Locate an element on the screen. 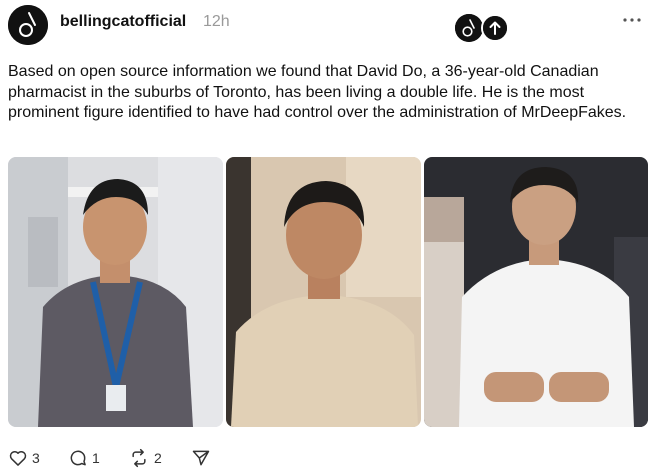  post-actions: 3 1 2 is located at coordinates (158, 458).